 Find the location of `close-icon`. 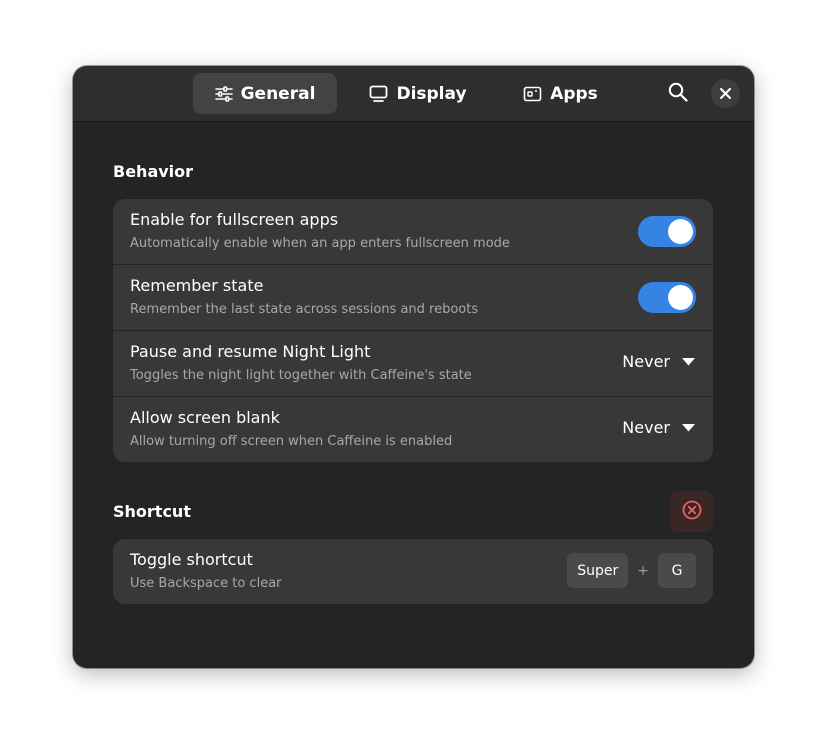

close-icon is located at coordinates (725, 93).